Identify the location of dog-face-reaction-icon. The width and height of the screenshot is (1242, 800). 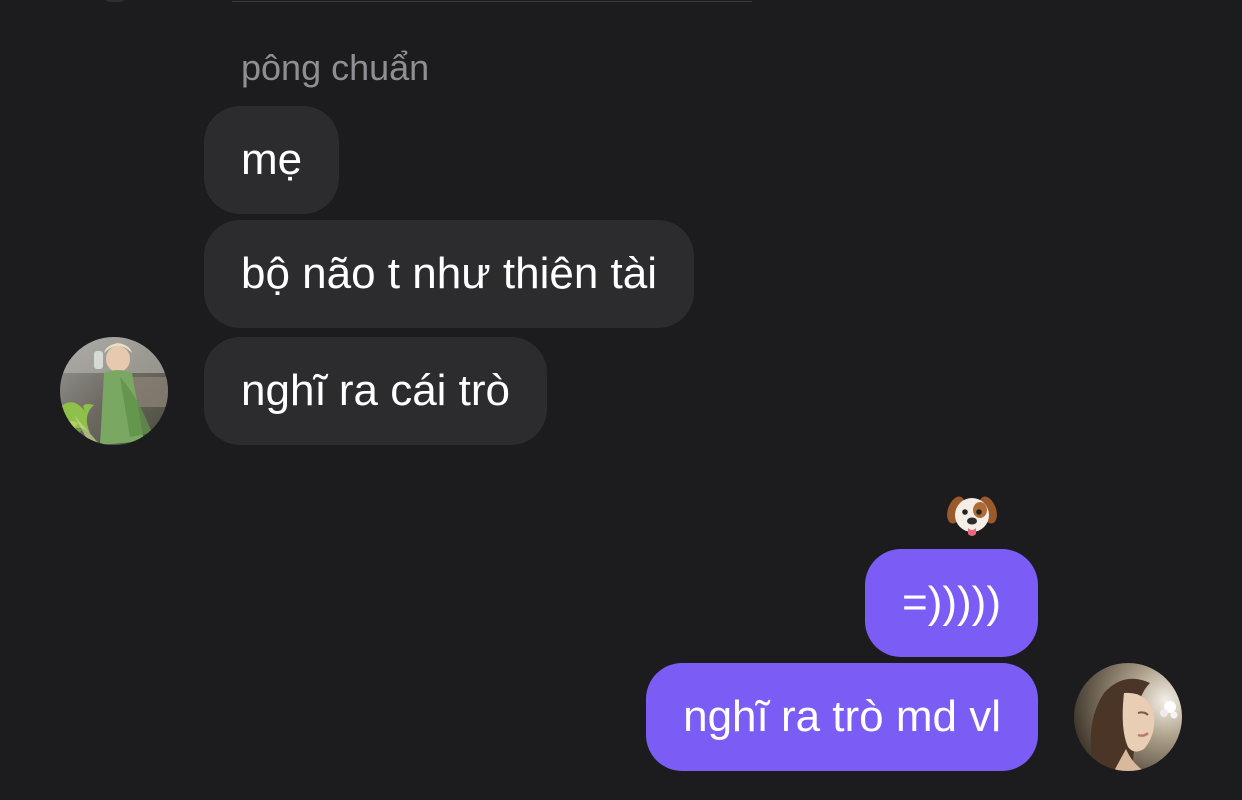
(972, 516).